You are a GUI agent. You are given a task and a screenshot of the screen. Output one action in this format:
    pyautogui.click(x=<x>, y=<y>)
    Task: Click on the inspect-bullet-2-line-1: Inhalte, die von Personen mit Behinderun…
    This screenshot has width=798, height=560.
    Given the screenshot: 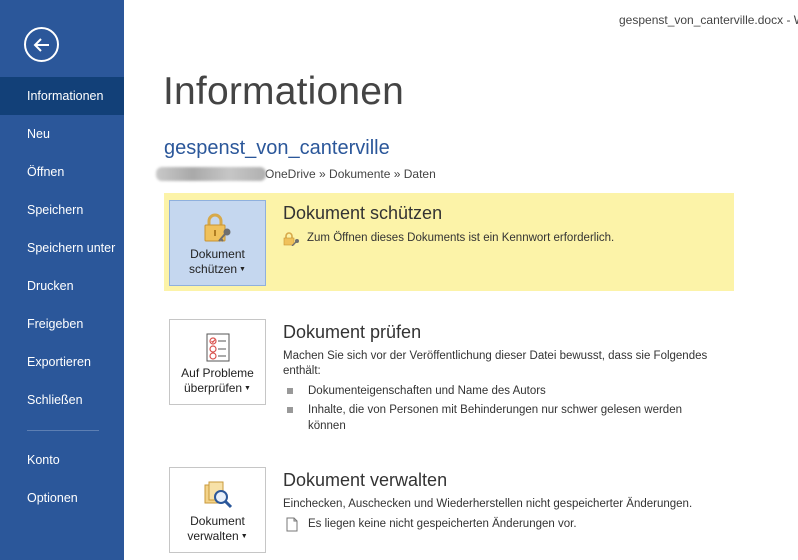 What is the action you would take?
    pyautogui.click(x=495, y=410)
    